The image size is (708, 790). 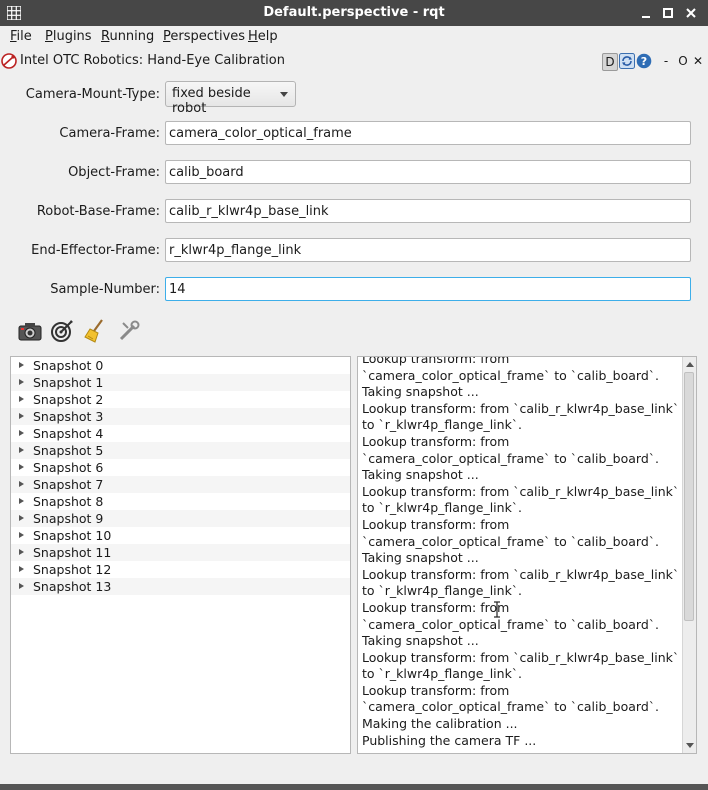 I want to click on camera-frame-label: Camera-Frame:, so click(x=109, y=133).